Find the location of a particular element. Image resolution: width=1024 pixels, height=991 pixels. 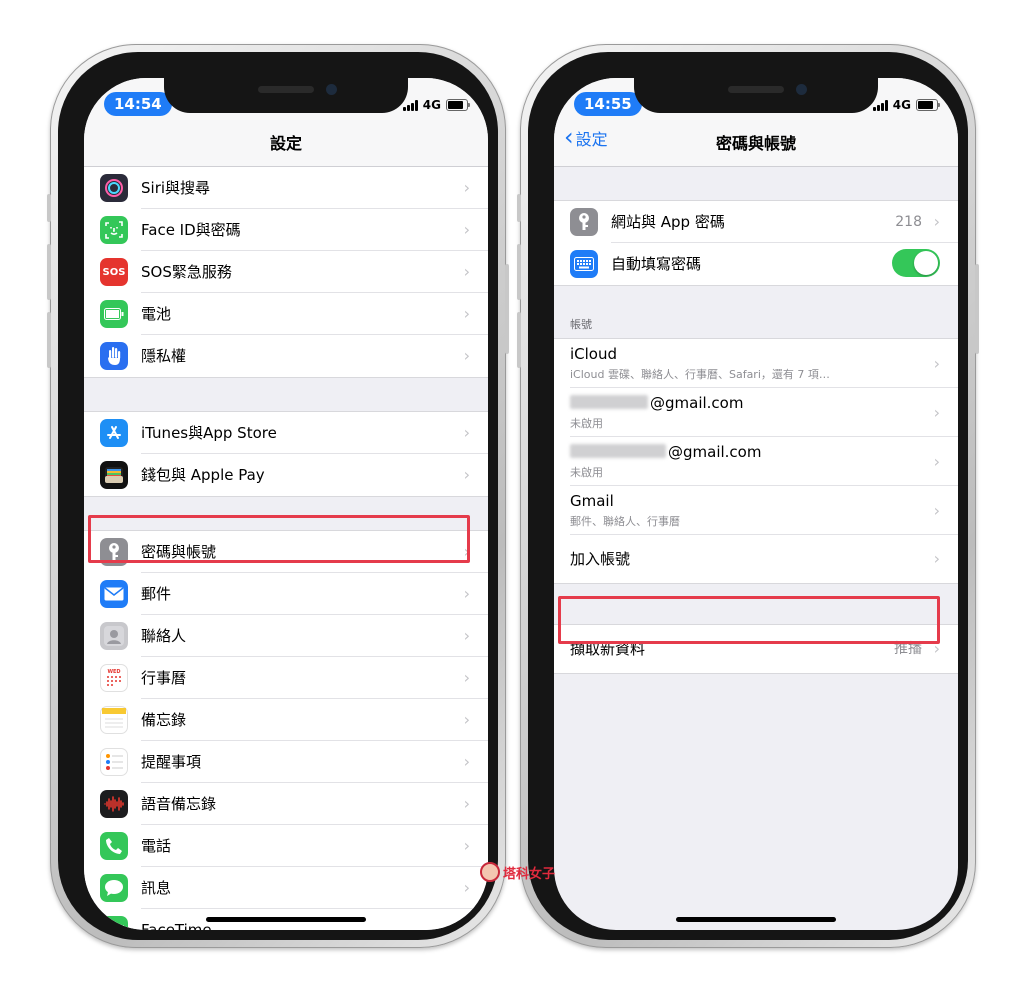

account-row: iCloud iCloud 雲碟、聯絡人、行事曆、Safari，還有 7 項… › is located at coordinates (756, 363).